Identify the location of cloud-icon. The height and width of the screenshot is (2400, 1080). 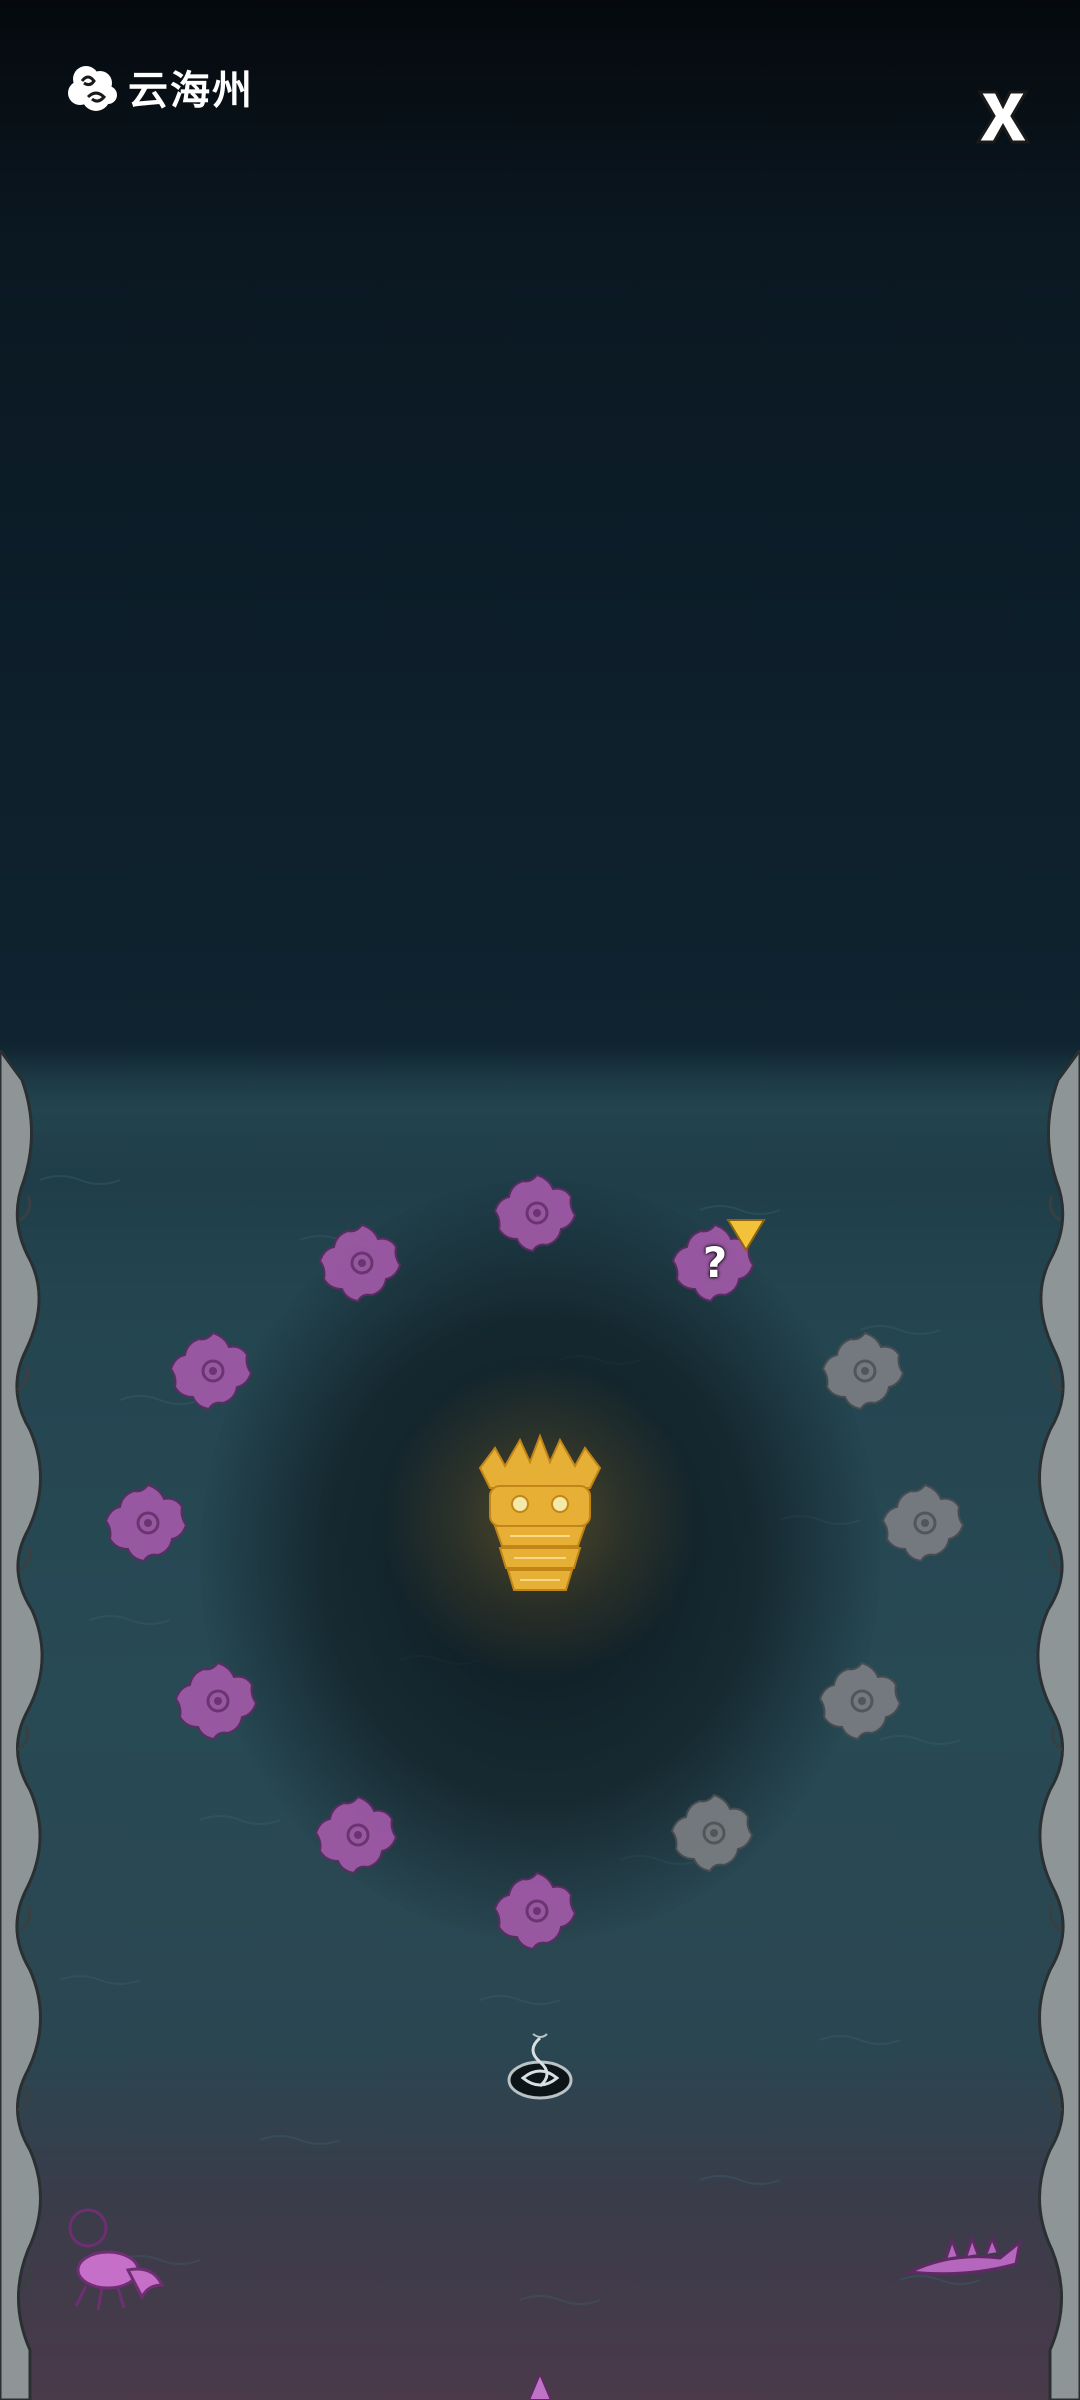
(92, 88).